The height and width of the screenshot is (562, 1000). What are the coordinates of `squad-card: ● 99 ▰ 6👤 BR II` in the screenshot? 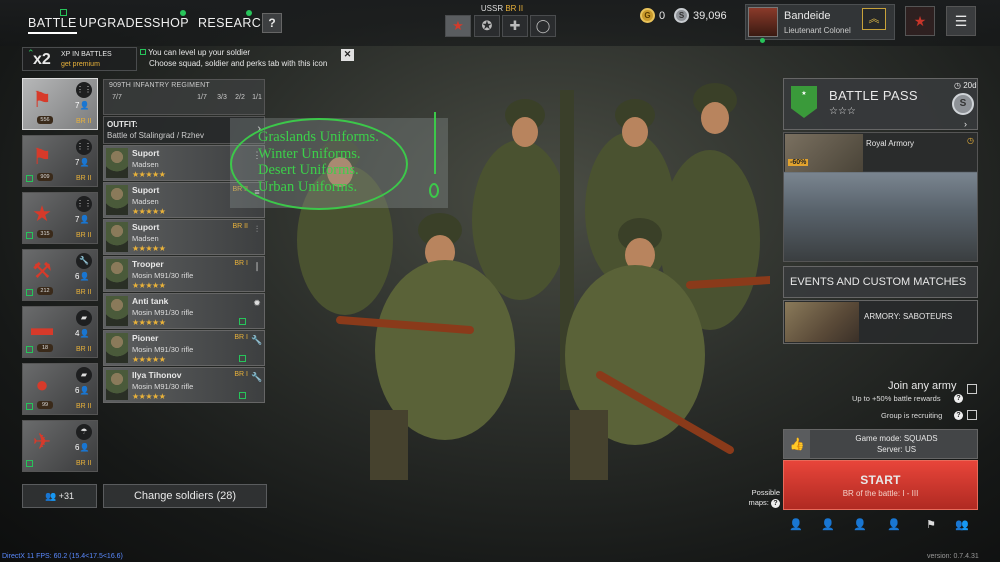 It's located at (60, 389).